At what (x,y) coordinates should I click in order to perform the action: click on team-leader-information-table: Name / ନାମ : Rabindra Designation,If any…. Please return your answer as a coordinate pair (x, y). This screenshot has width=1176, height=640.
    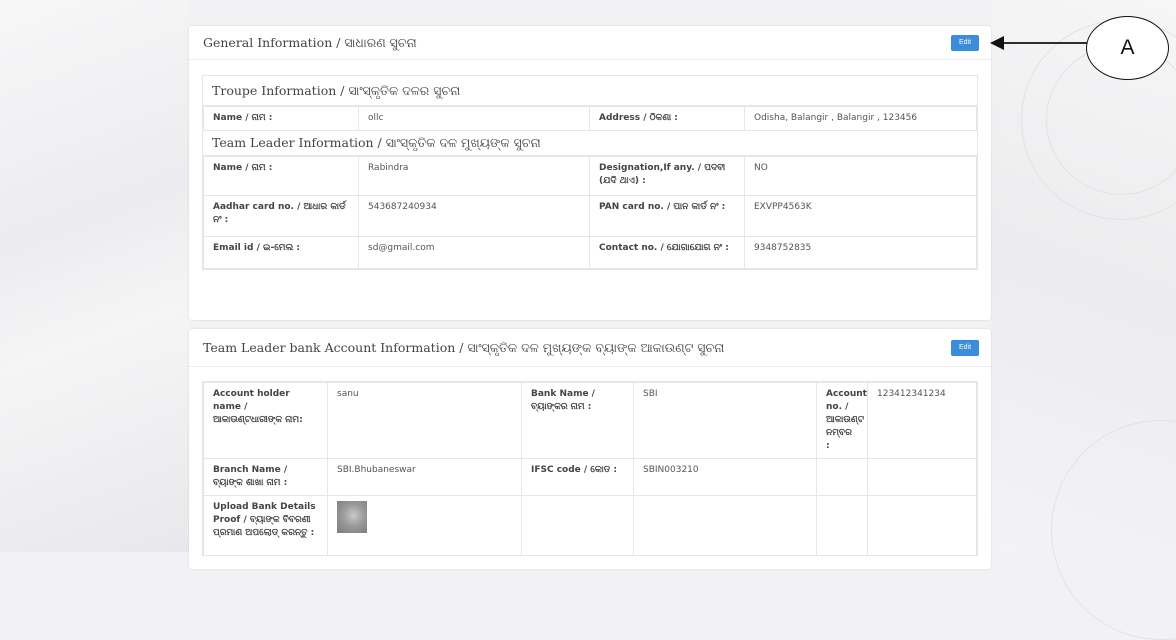
    Looking at the image, I should click on (590, 212).